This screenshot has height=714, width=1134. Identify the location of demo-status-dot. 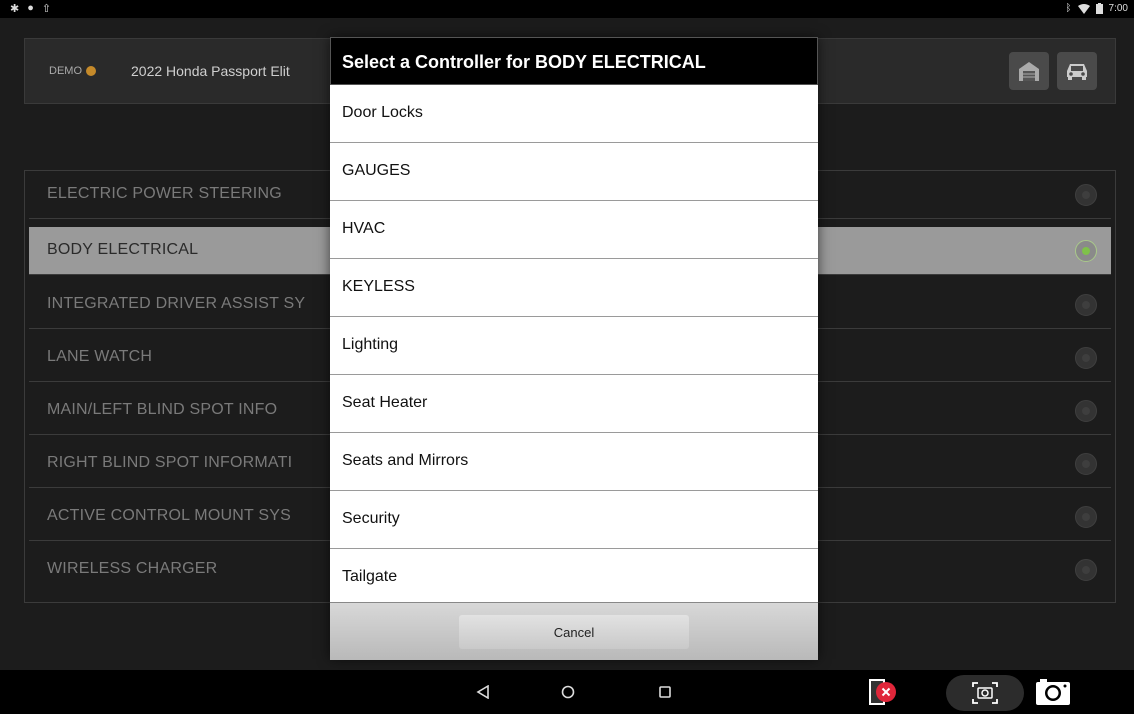
(91, 71).